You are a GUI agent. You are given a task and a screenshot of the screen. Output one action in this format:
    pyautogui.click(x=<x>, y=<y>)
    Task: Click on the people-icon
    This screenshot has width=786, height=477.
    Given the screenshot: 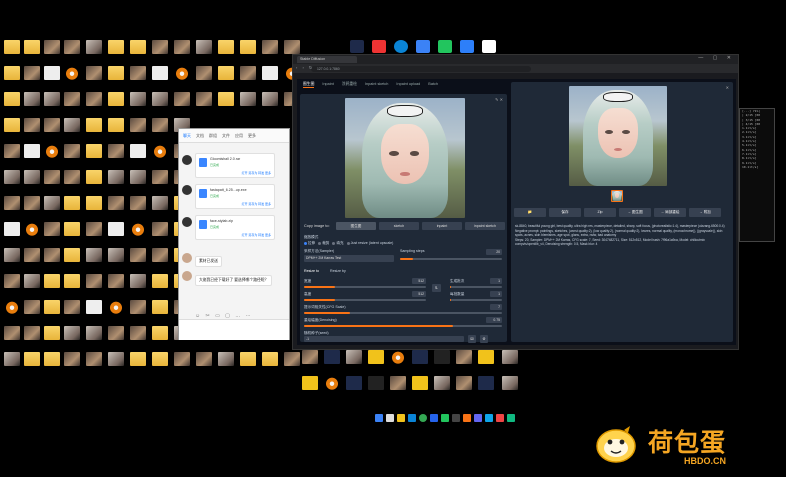 What is the action you would take?
    pyautogui.click(x=467, y=46)
    